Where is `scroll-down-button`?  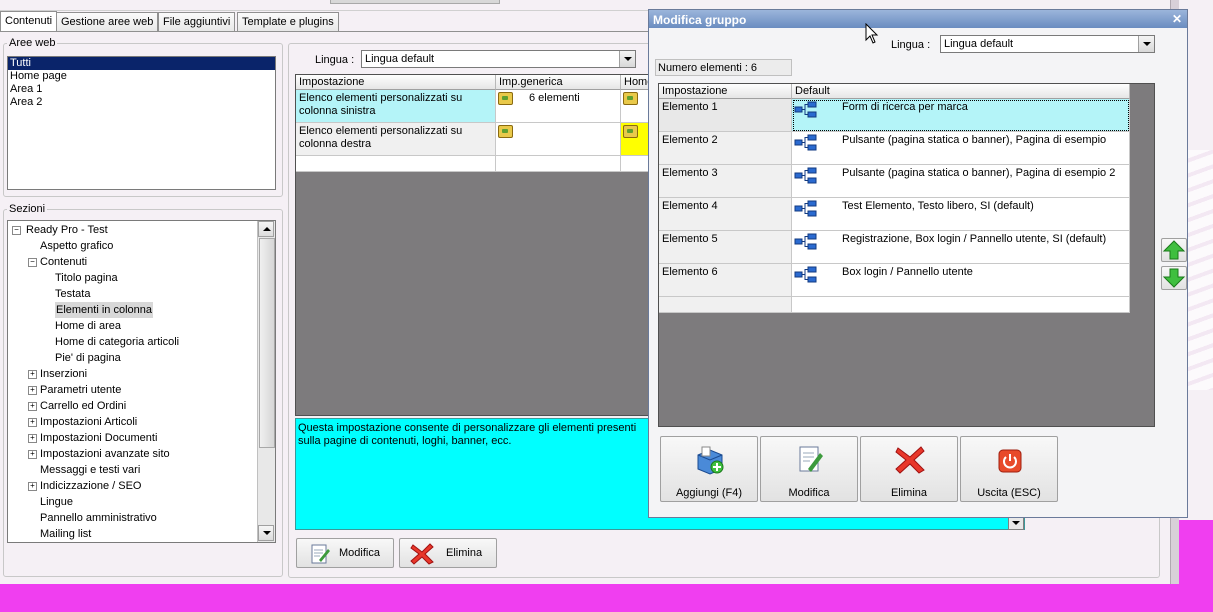
scroll-down-button is located at coordinates (266, 533).